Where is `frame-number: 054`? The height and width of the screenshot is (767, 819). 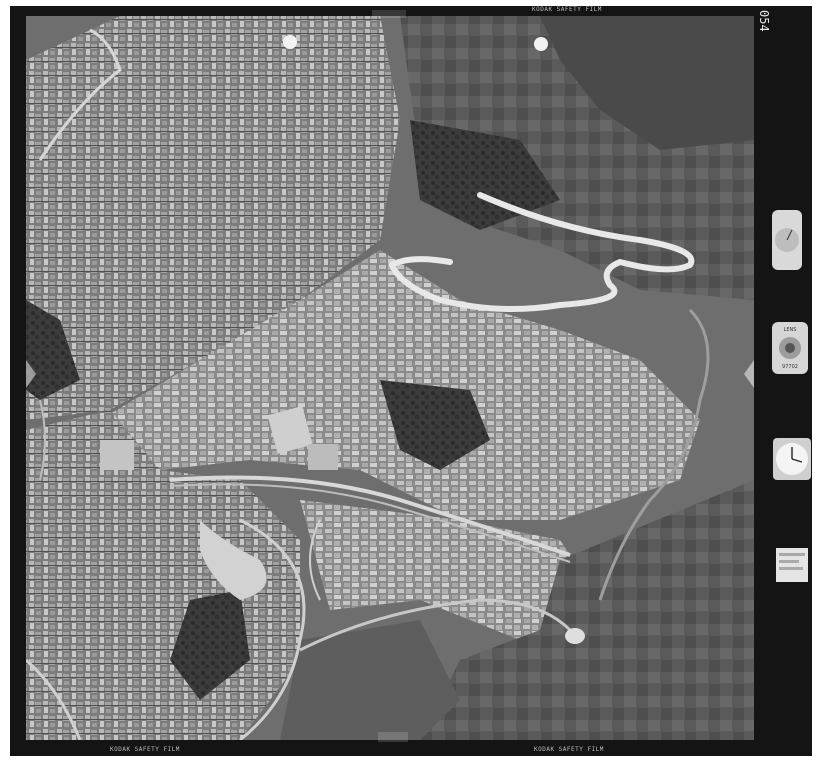 frame-number: 054 is located at coordinates (764, 21).